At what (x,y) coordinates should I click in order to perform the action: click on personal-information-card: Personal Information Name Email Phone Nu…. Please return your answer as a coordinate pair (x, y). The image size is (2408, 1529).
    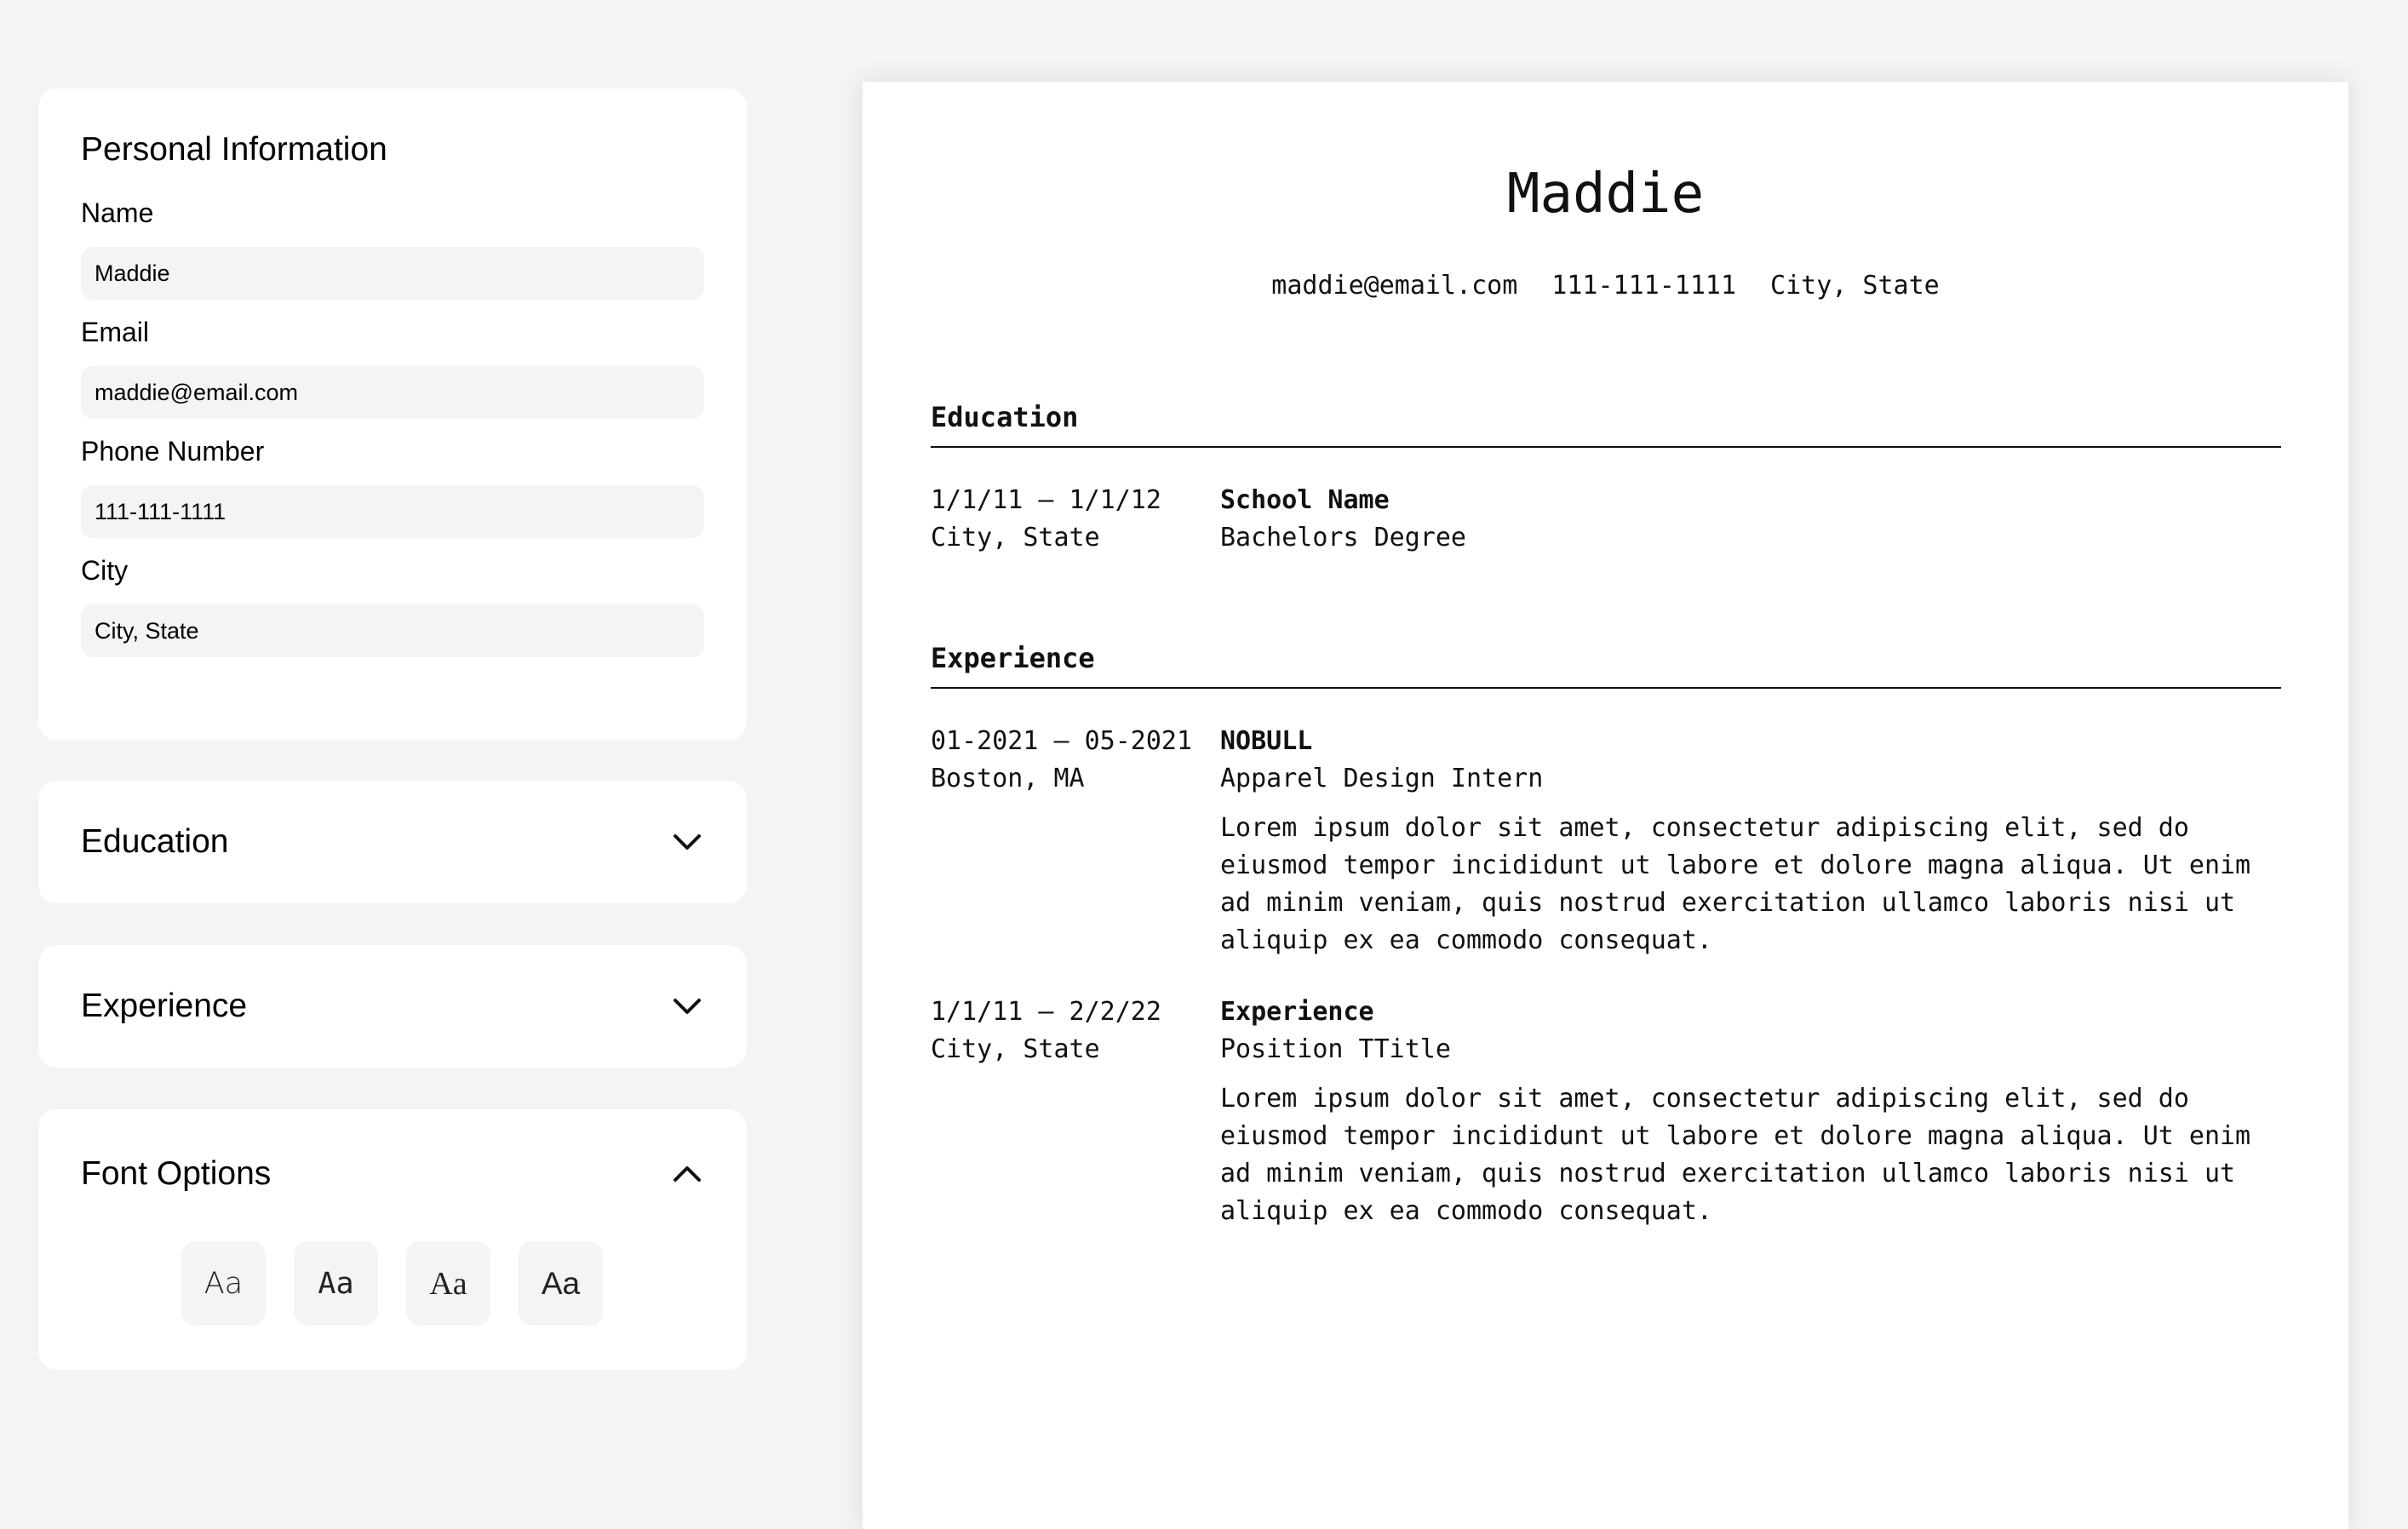
    Looking at the image, I should click on (392, 415).